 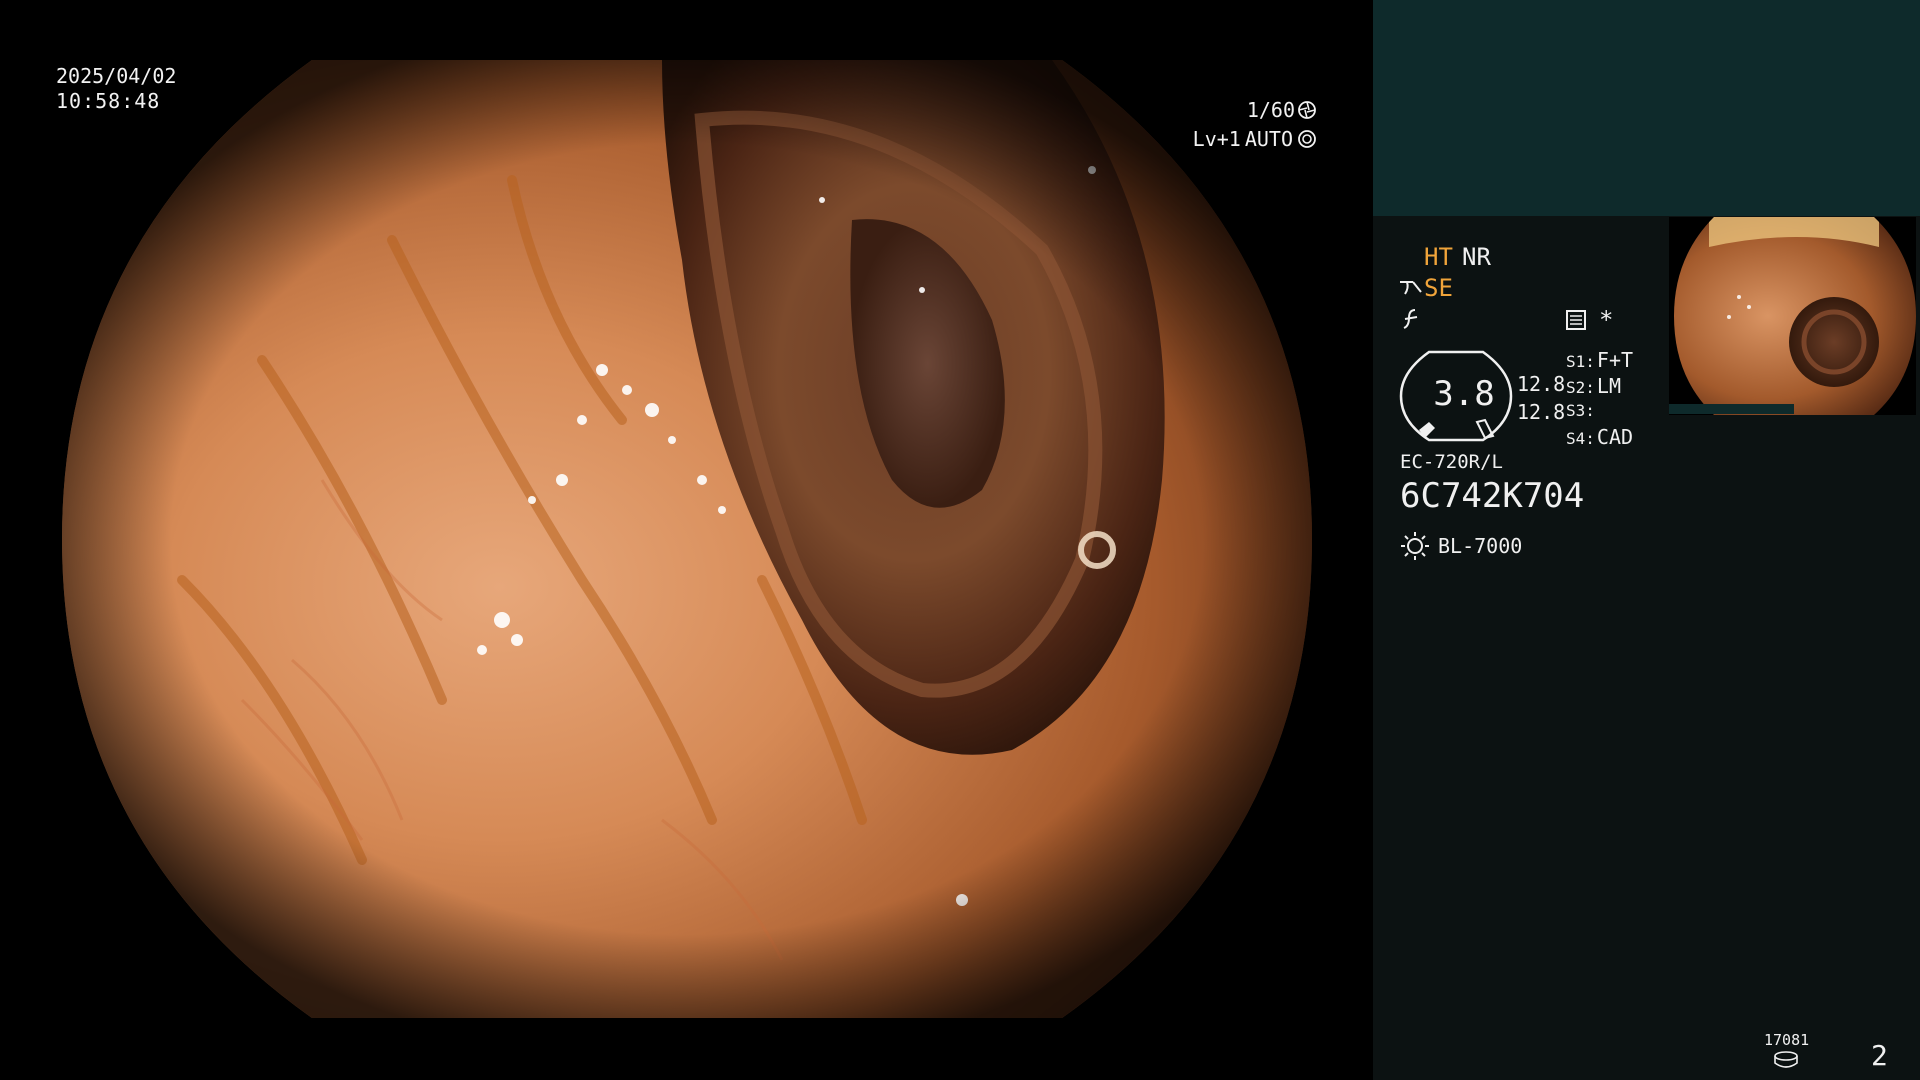 I want to click on zoom-value: 3.8, so click(x=1464, y=394).